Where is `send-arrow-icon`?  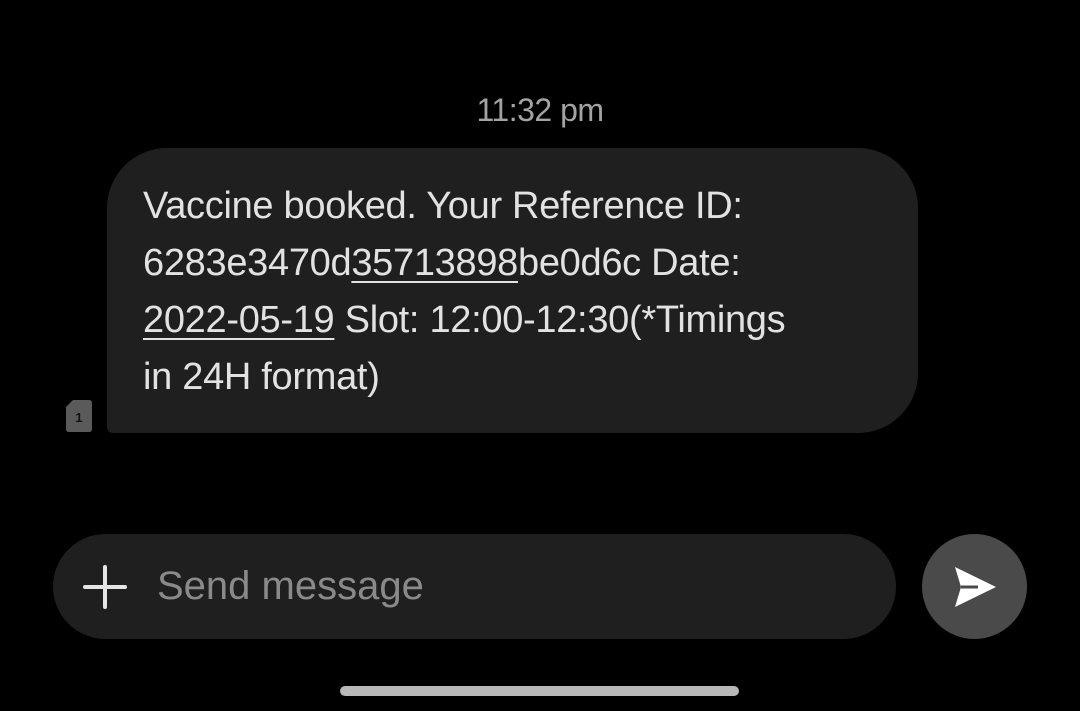 send-arrow-icon is located at coordinates (975, 587).